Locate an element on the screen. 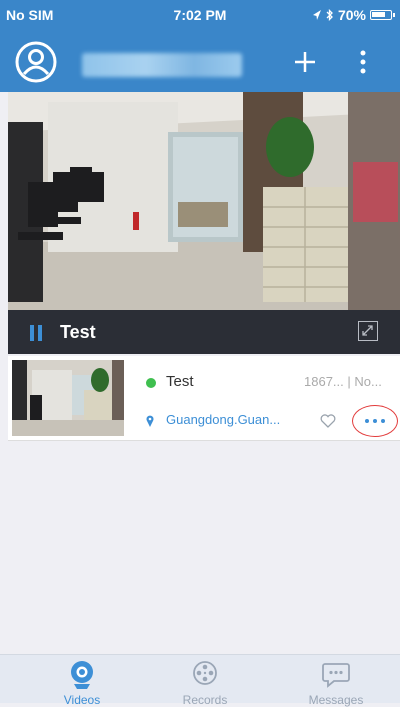  chat-bubble-icon is located at coordinates (336, 675).